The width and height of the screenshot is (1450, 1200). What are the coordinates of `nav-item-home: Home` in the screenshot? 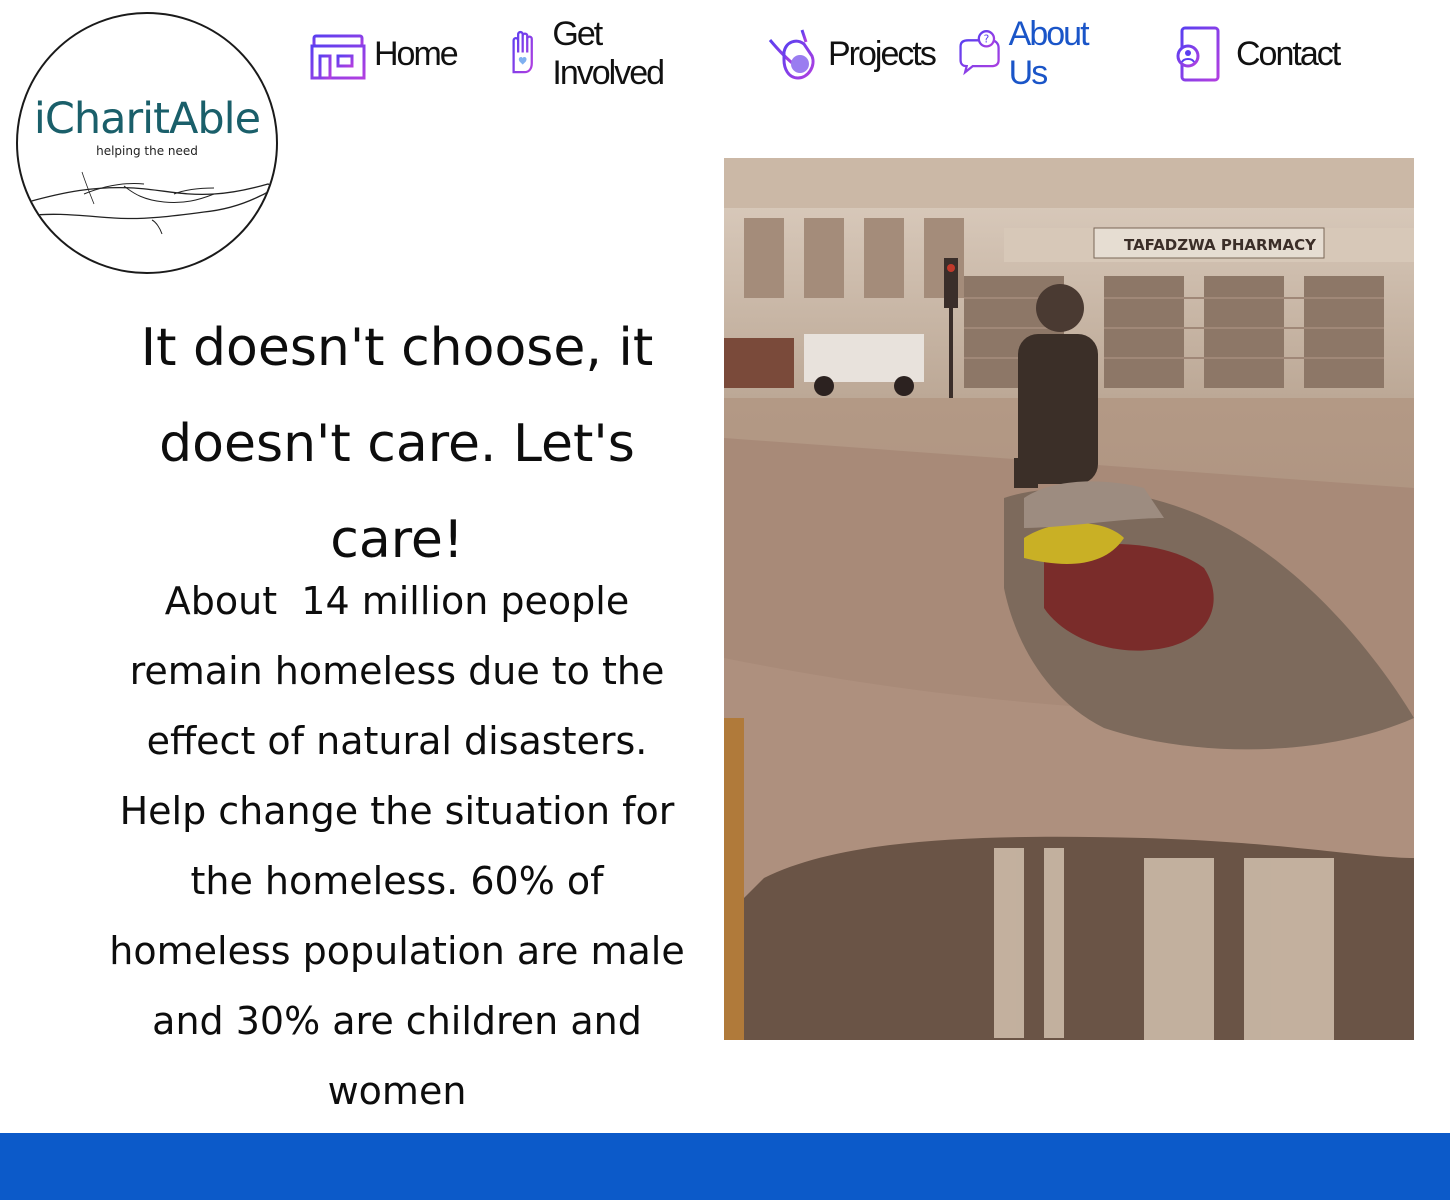 It's located at (382, 54).